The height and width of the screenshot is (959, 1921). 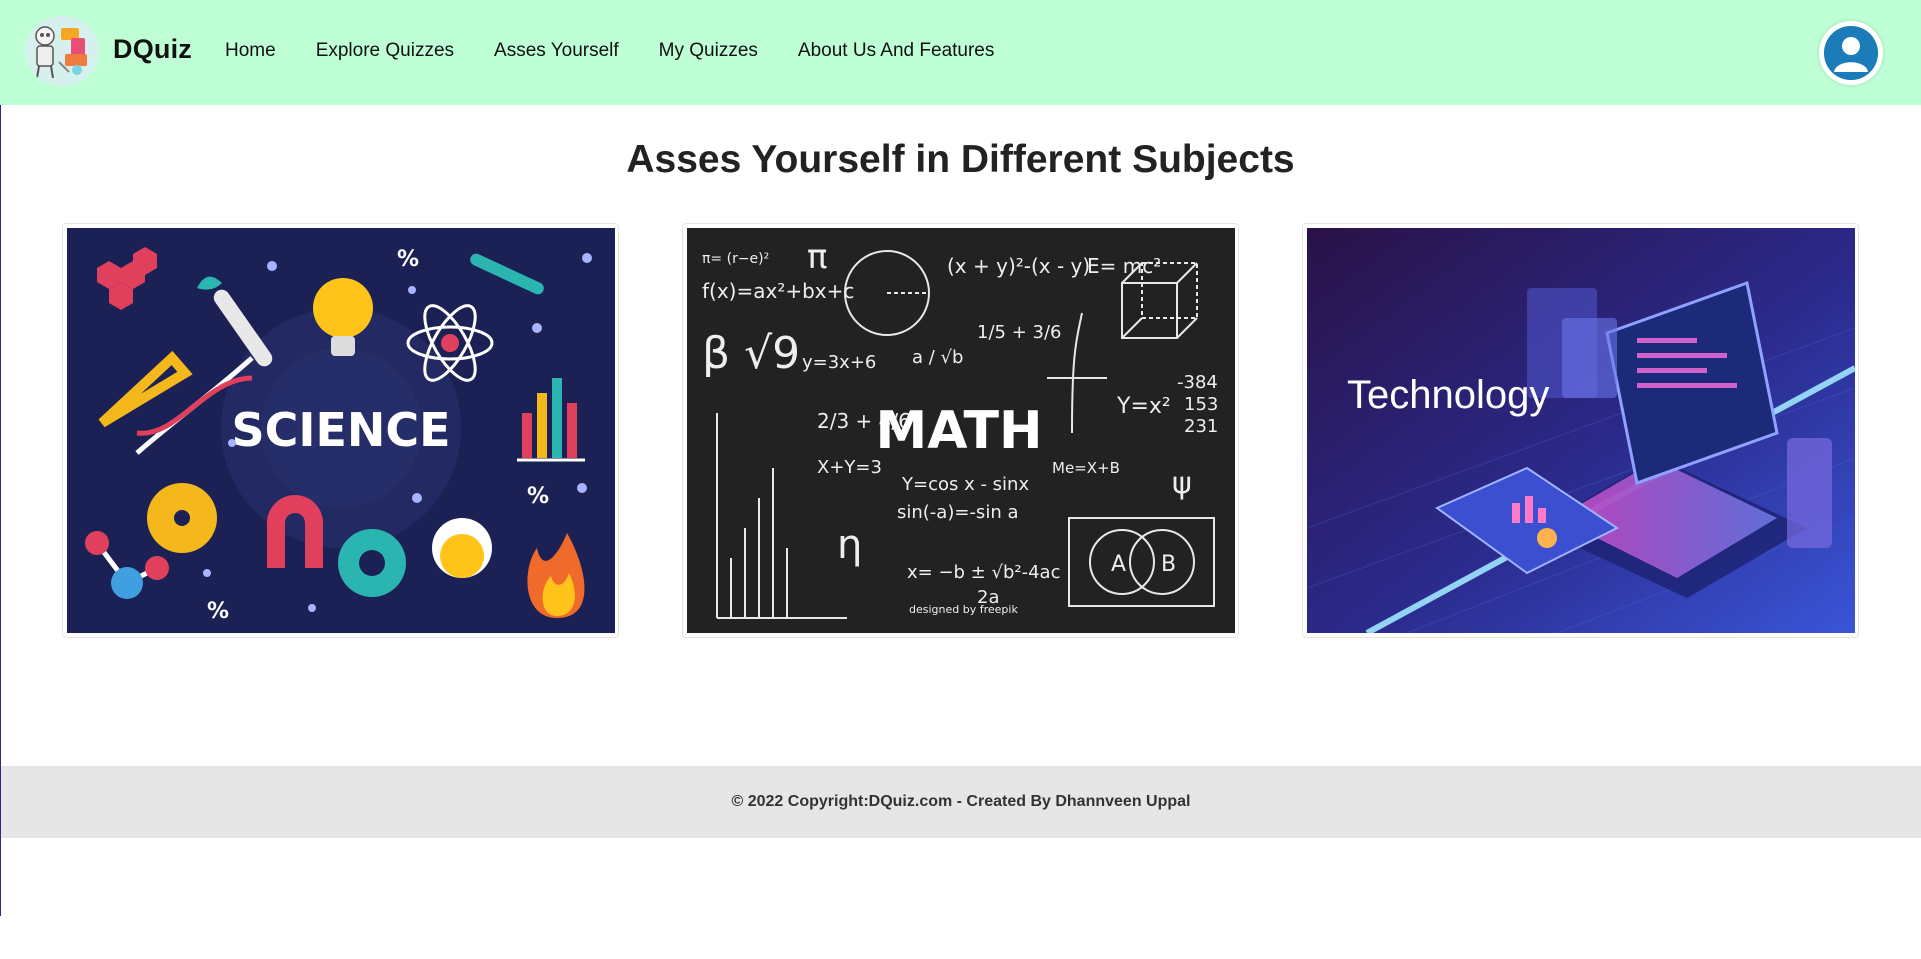 I want to click on science-label: SCIENCE, so click(x=340, y=430).